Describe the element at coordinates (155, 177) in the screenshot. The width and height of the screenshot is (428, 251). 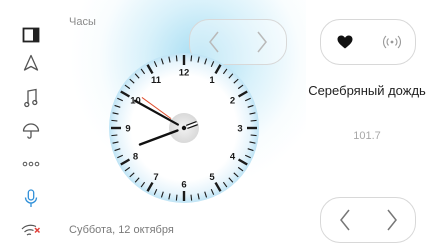
I see `clock-numeral: 7` at that location.